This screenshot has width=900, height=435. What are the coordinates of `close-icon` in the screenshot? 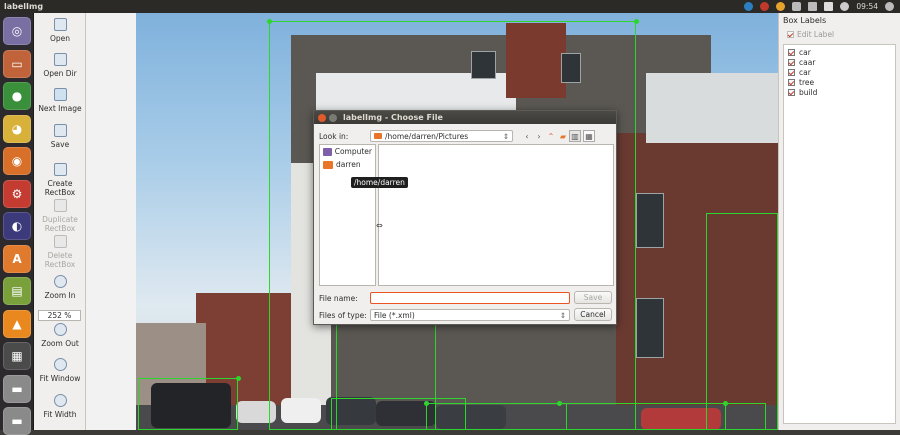 It's located at (322, 117).